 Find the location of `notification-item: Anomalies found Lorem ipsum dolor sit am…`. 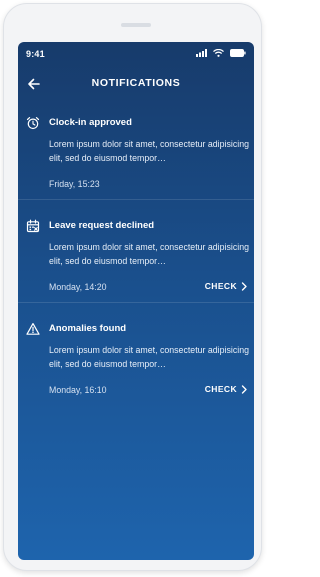

notification-item: Anomalies found Lorem ipsum dolor sit am… is located at coordinates (136, 366).